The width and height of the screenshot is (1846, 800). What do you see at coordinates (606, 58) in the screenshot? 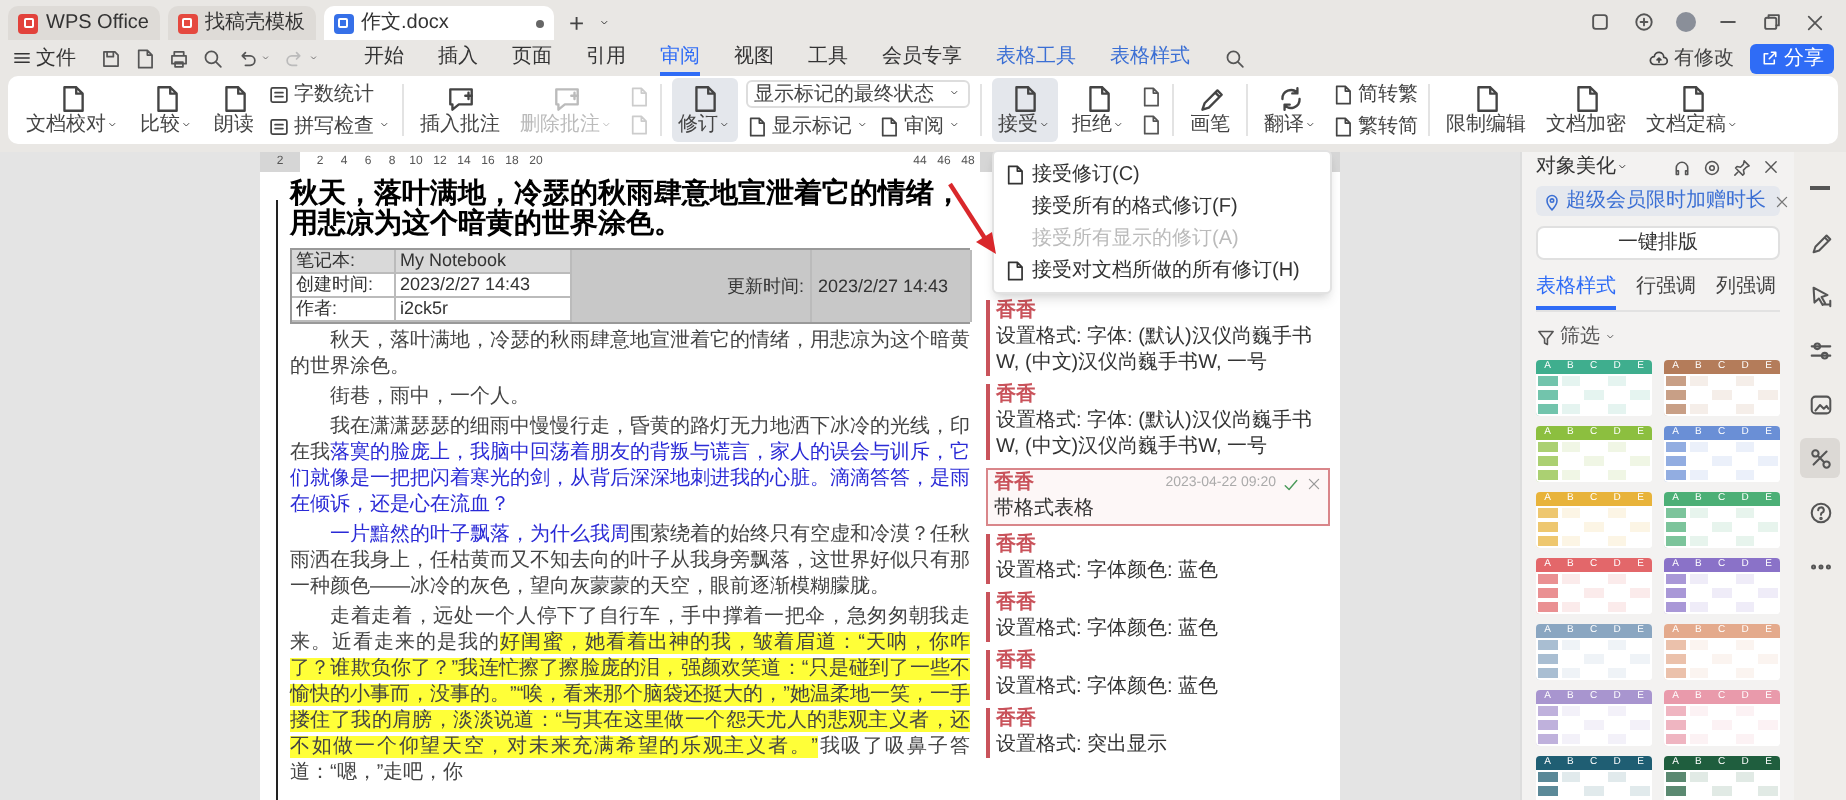
I see `menu-tab: 引用` at bounding box center [606, 58].